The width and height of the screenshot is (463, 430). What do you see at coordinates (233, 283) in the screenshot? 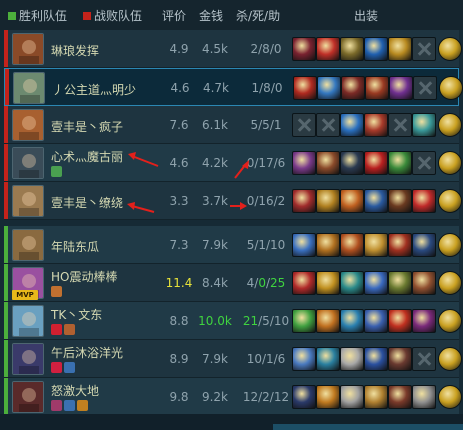
I see `player-row: MVP HO震动棒棒 11.4 8.4k 4/0/25` at bounding box center [233, 283].